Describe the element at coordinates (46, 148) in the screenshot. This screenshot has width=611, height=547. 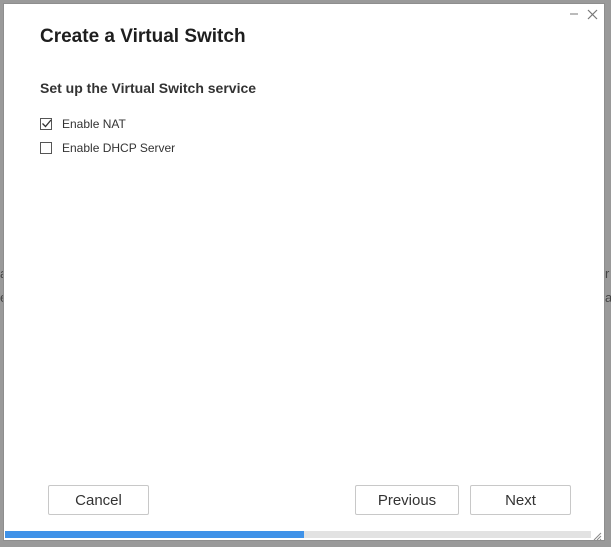
I see `enable-dhcp-server-checkbox` at that location.